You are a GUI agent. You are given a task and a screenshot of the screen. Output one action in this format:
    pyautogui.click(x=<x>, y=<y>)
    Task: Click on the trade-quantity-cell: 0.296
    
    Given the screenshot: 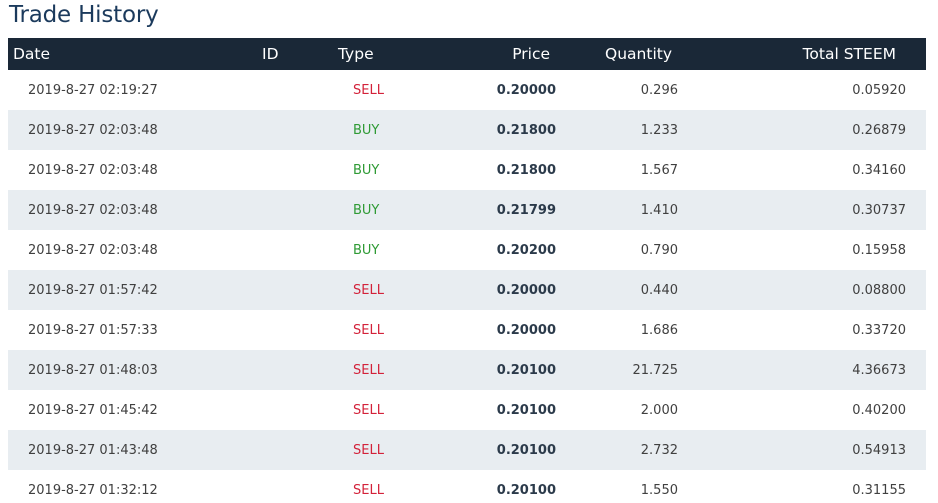 What is the action you would take?
    pyautogui.click(x=659, y=90)
    